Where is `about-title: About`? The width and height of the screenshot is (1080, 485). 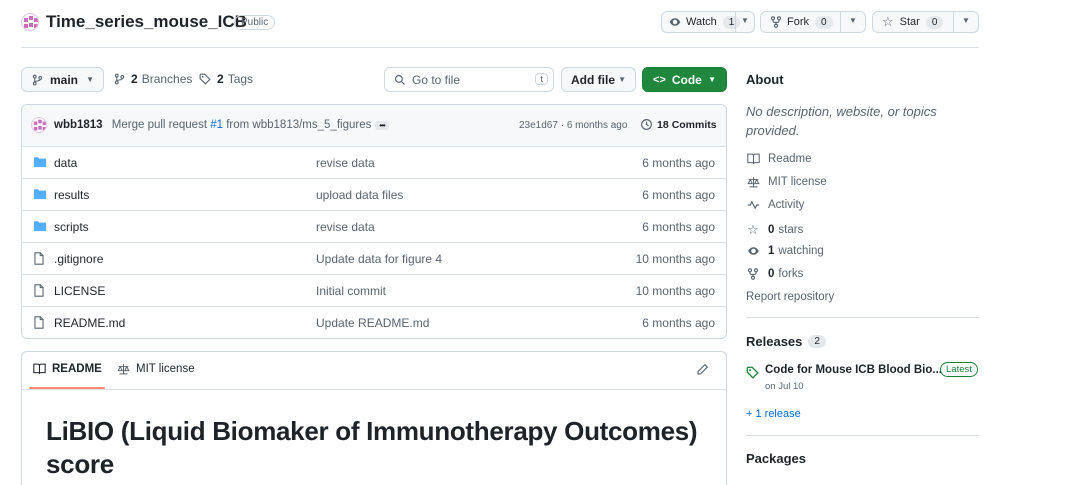 about-title: About is located at coordinates (765, 79).